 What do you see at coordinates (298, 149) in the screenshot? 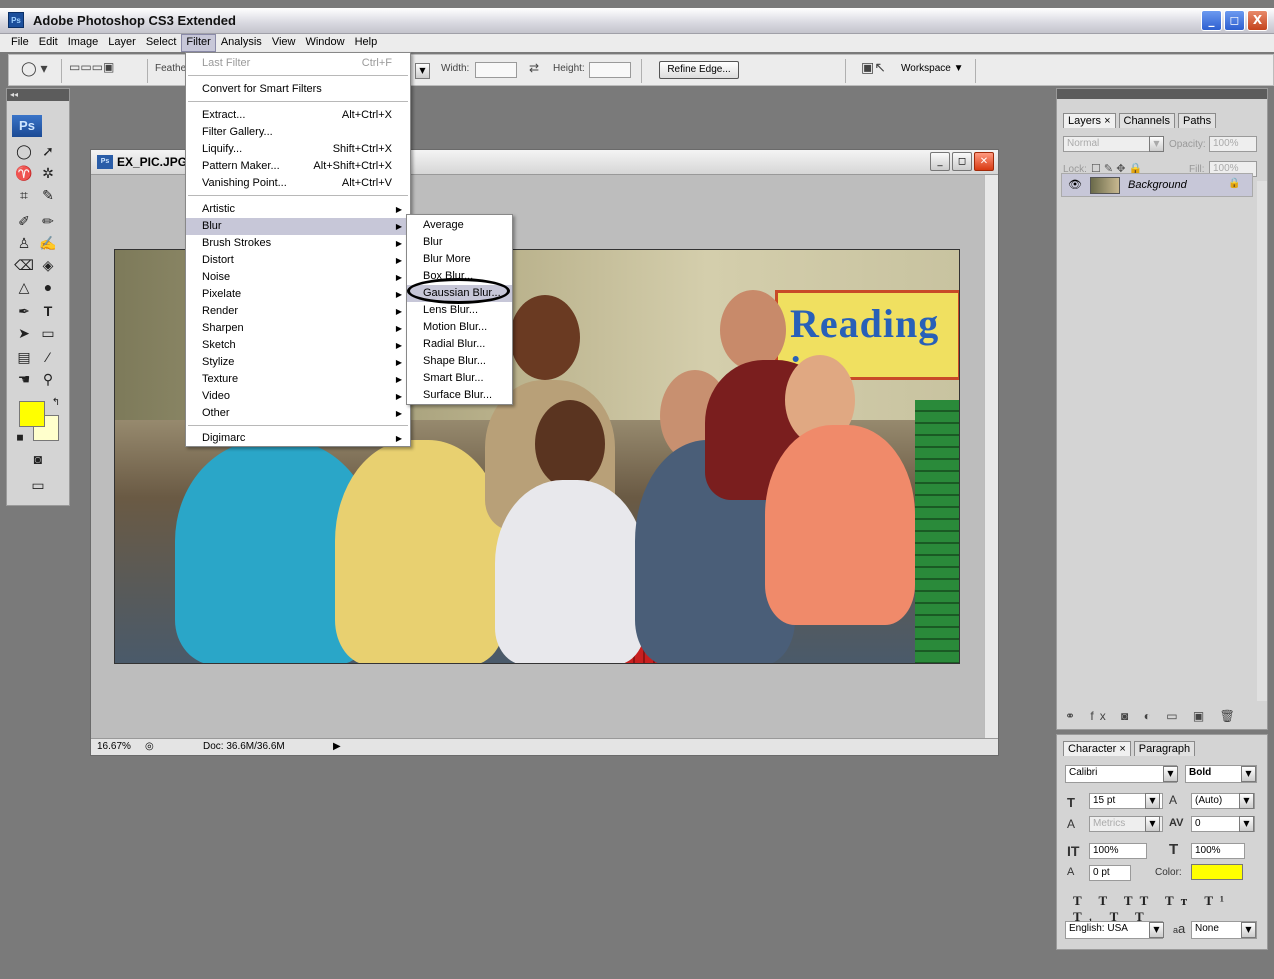
I see `filter-menu-item: Liquify... Shift+Ctrl+X` at bounding box center [298, 149].